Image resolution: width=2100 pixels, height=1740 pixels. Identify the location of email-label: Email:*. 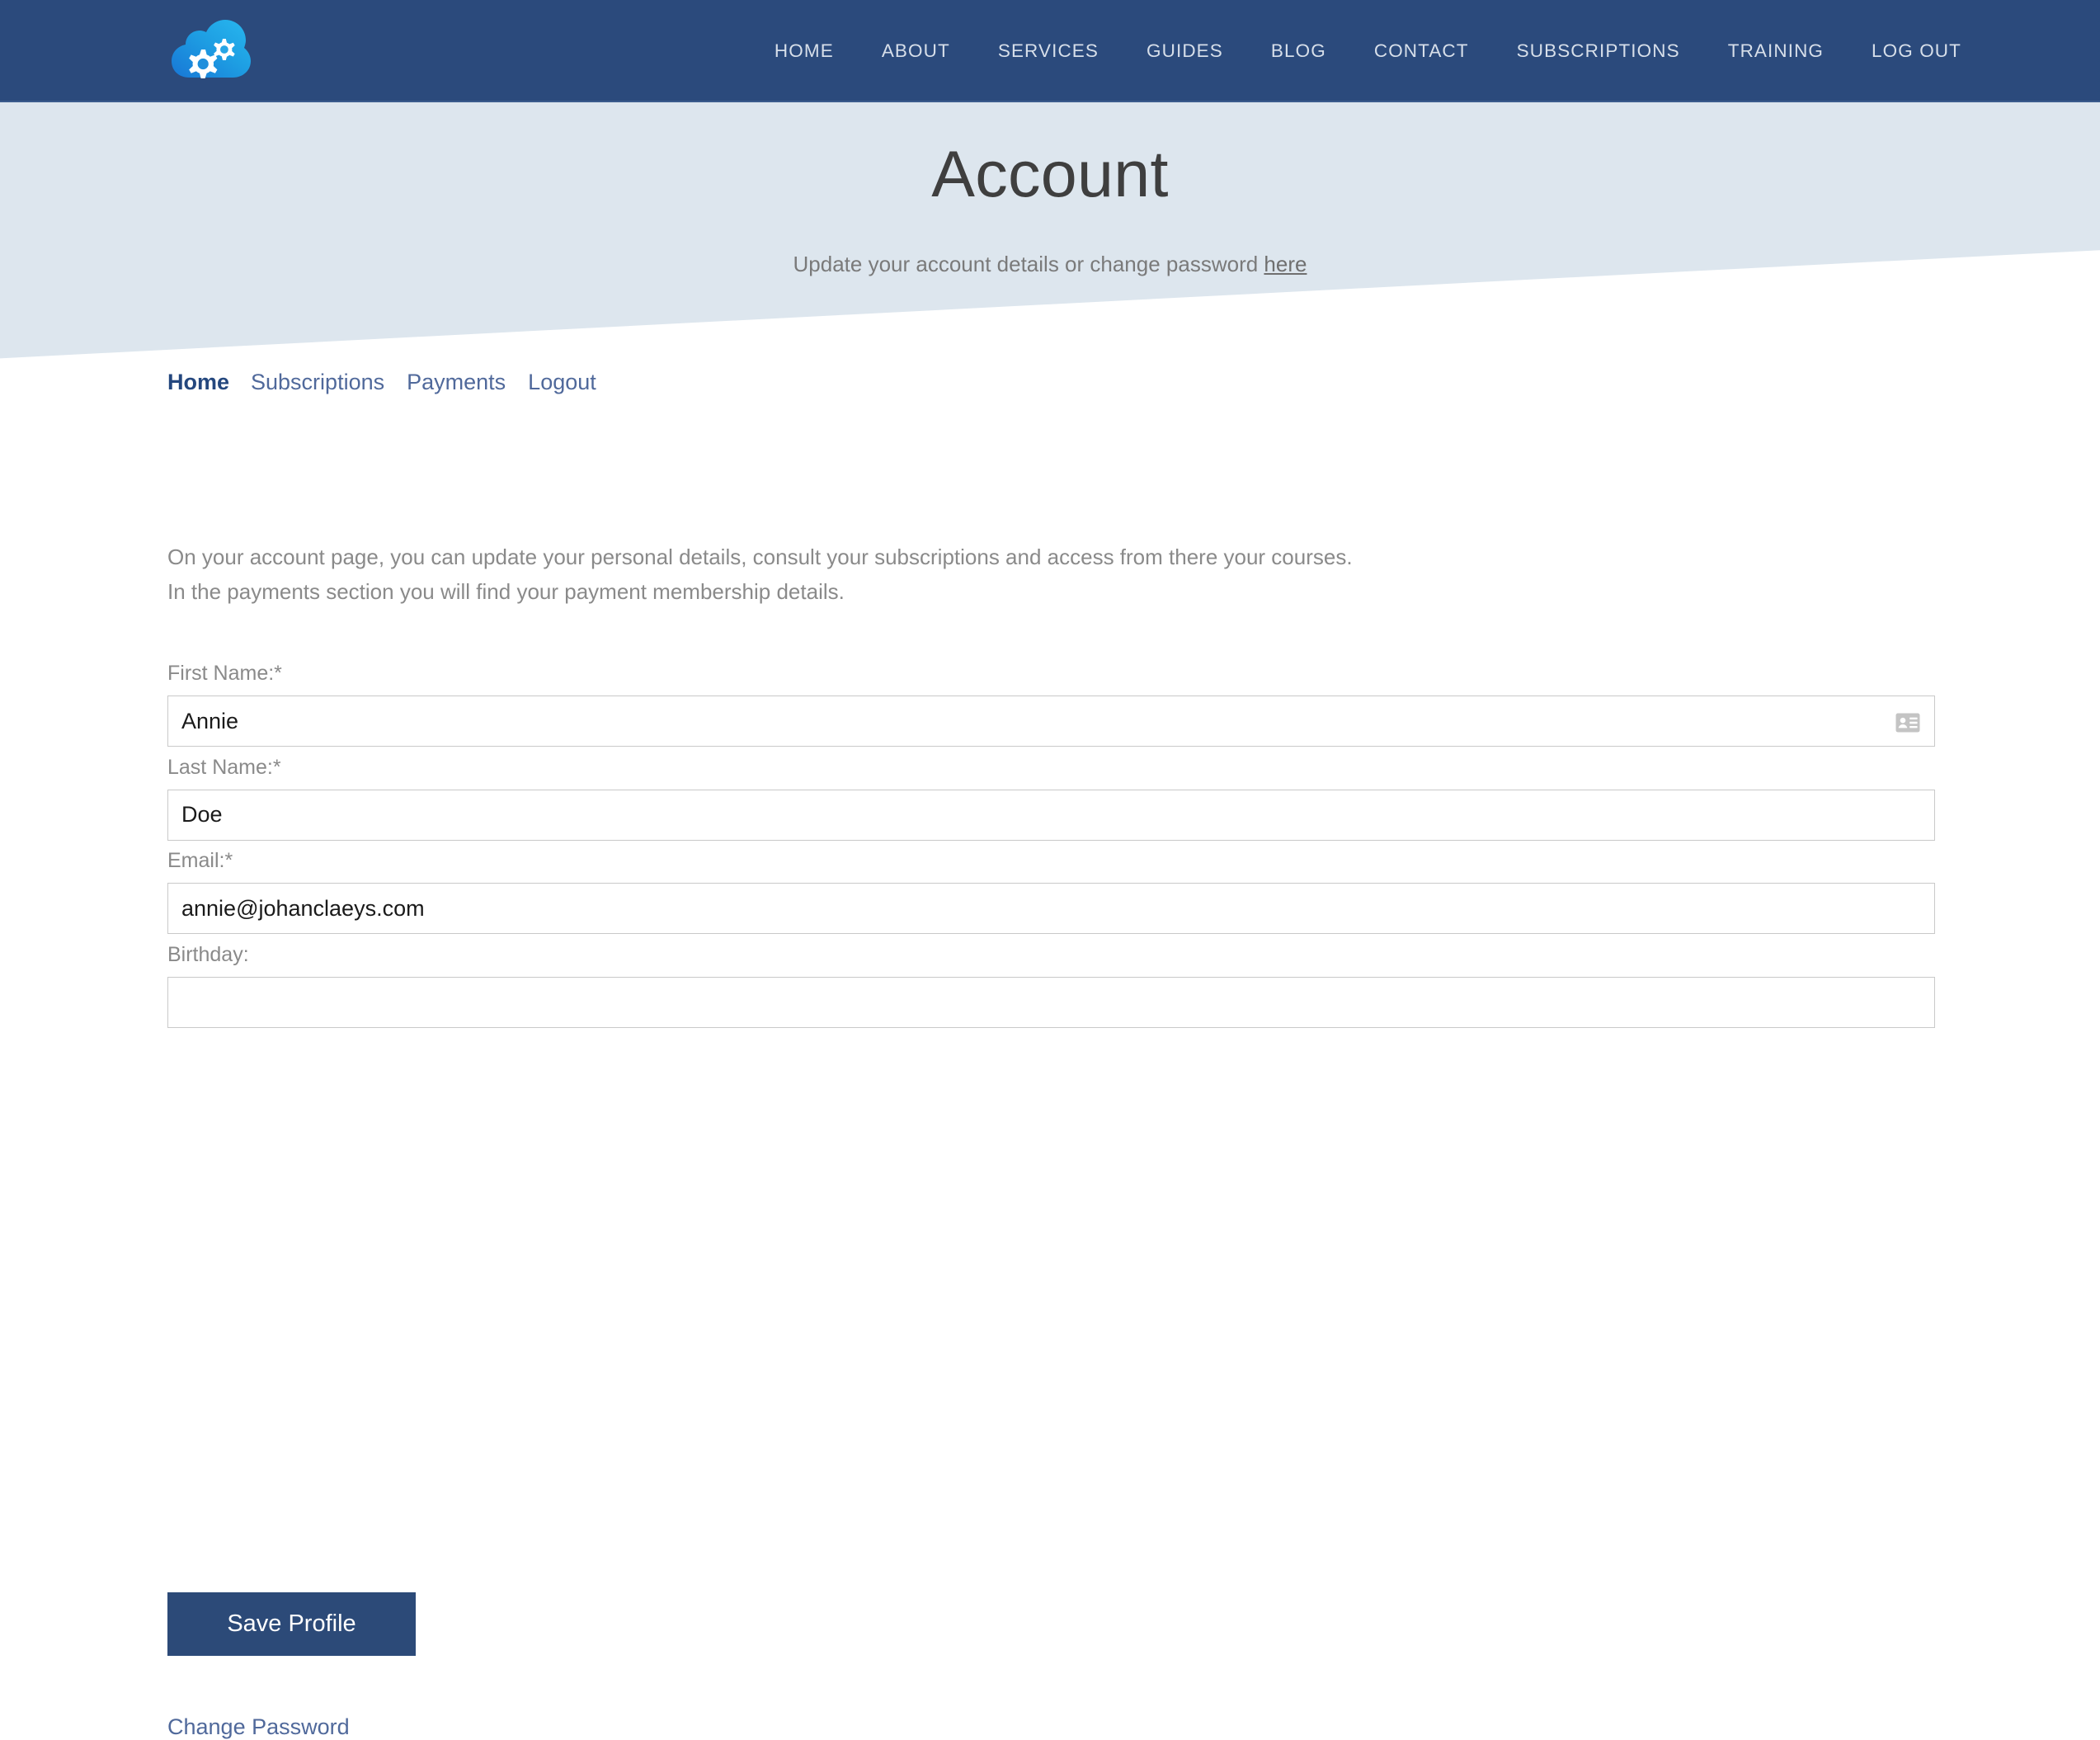
(200, 860).